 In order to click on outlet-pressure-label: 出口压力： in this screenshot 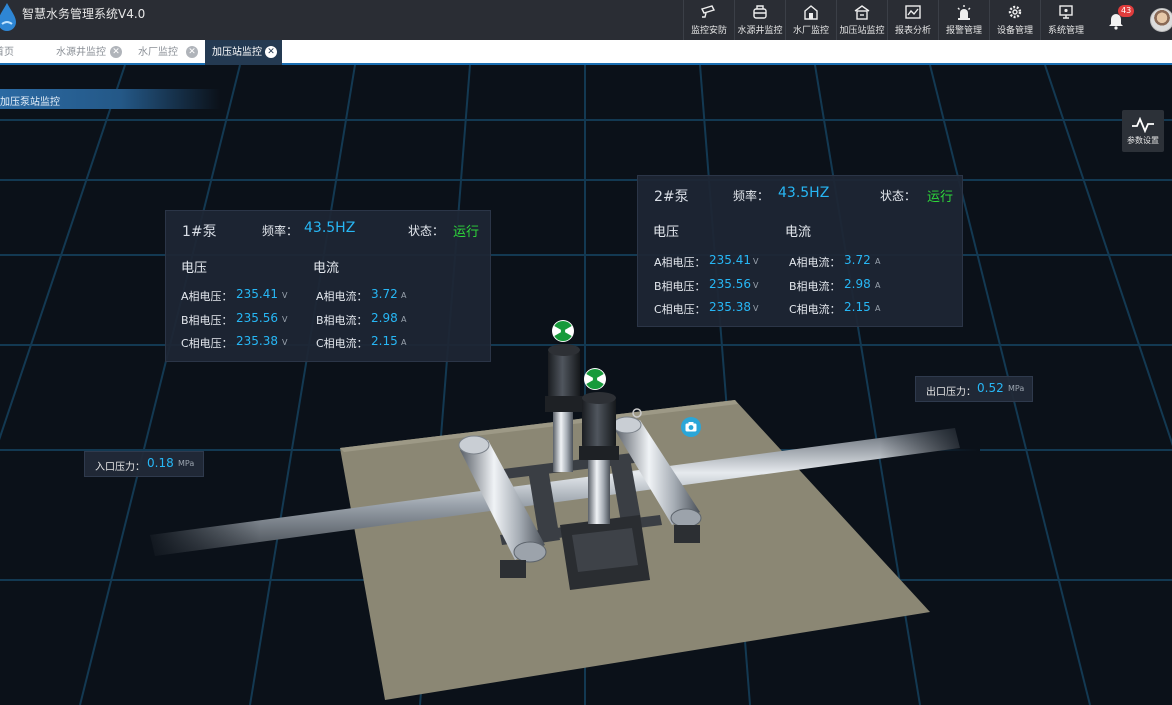, I will do `click(951, 392)`.